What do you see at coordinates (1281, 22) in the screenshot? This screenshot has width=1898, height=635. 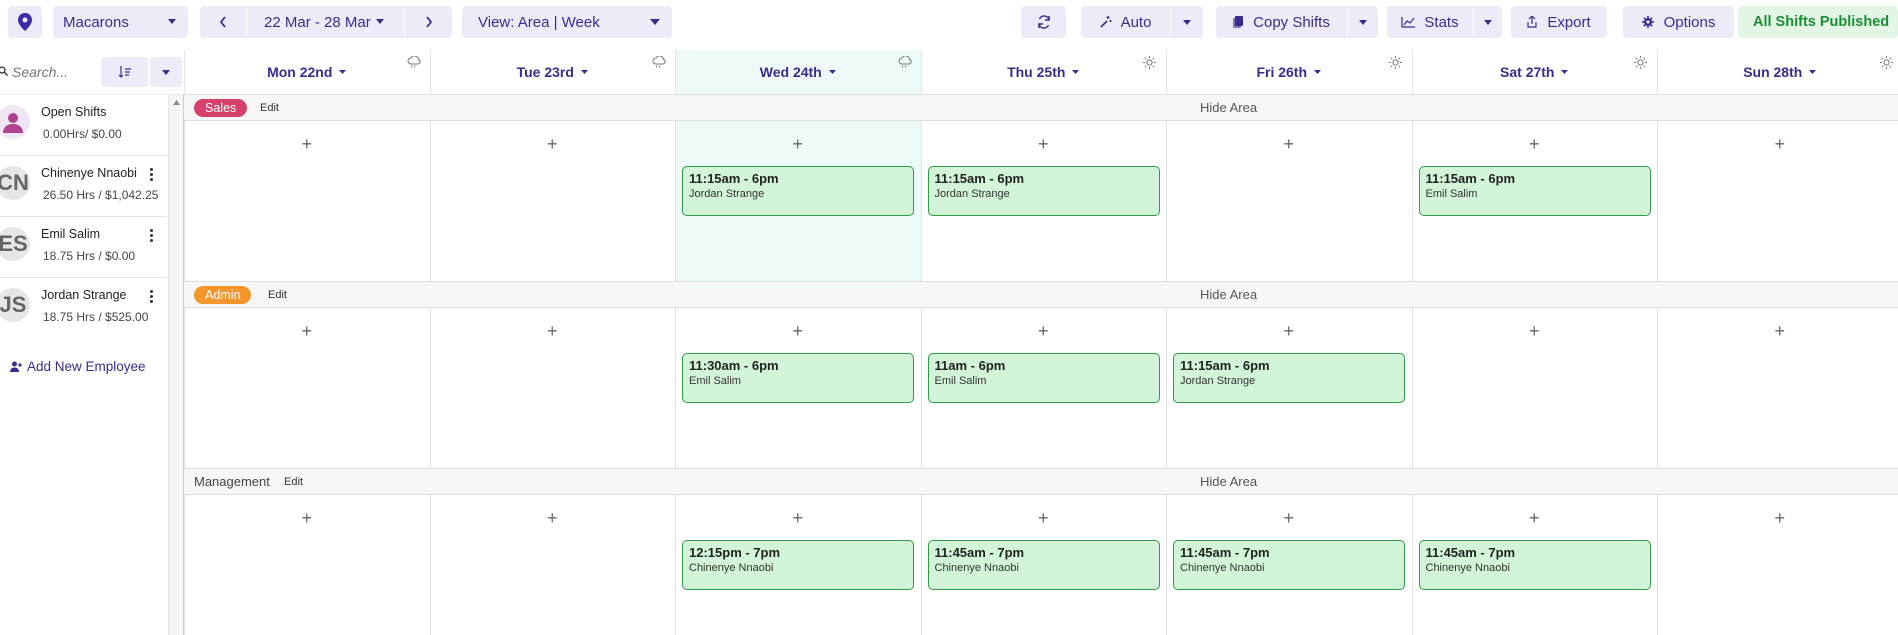 I see `copy-shifts-button: Copy Shifts` at bounding box center [1281, 22].